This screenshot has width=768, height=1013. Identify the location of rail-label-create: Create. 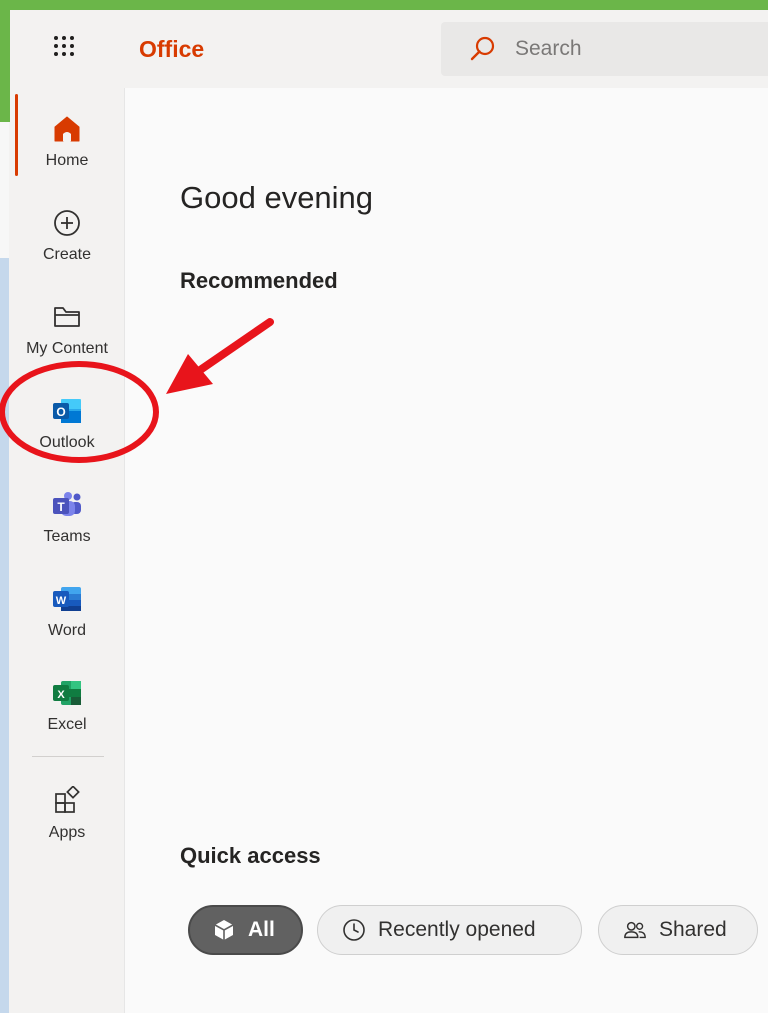
(67, 254).